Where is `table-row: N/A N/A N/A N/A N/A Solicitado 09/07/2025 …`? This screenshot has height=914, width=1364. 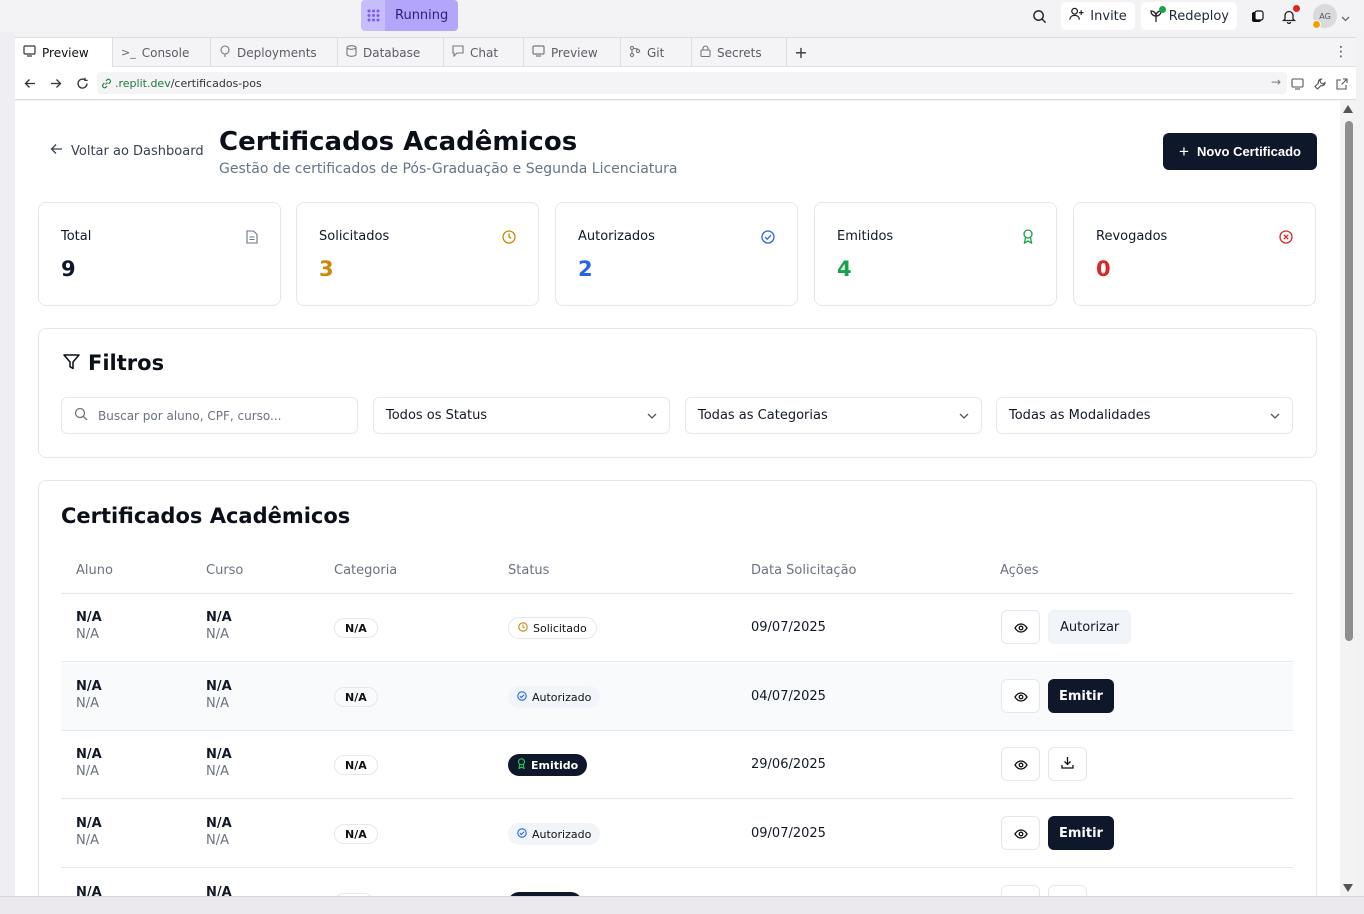 table-row: N/A N/A N/A N/A N/A Solicitado 09/07/2025 … is located at coordinates (677, 628).